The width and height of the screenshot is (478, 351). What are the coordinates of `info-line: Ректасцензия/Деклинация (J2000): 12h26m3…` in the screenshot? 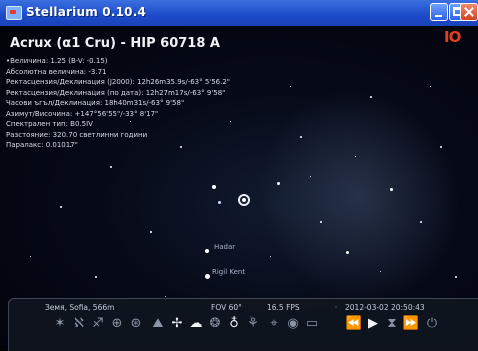 It's located at (118, 82).